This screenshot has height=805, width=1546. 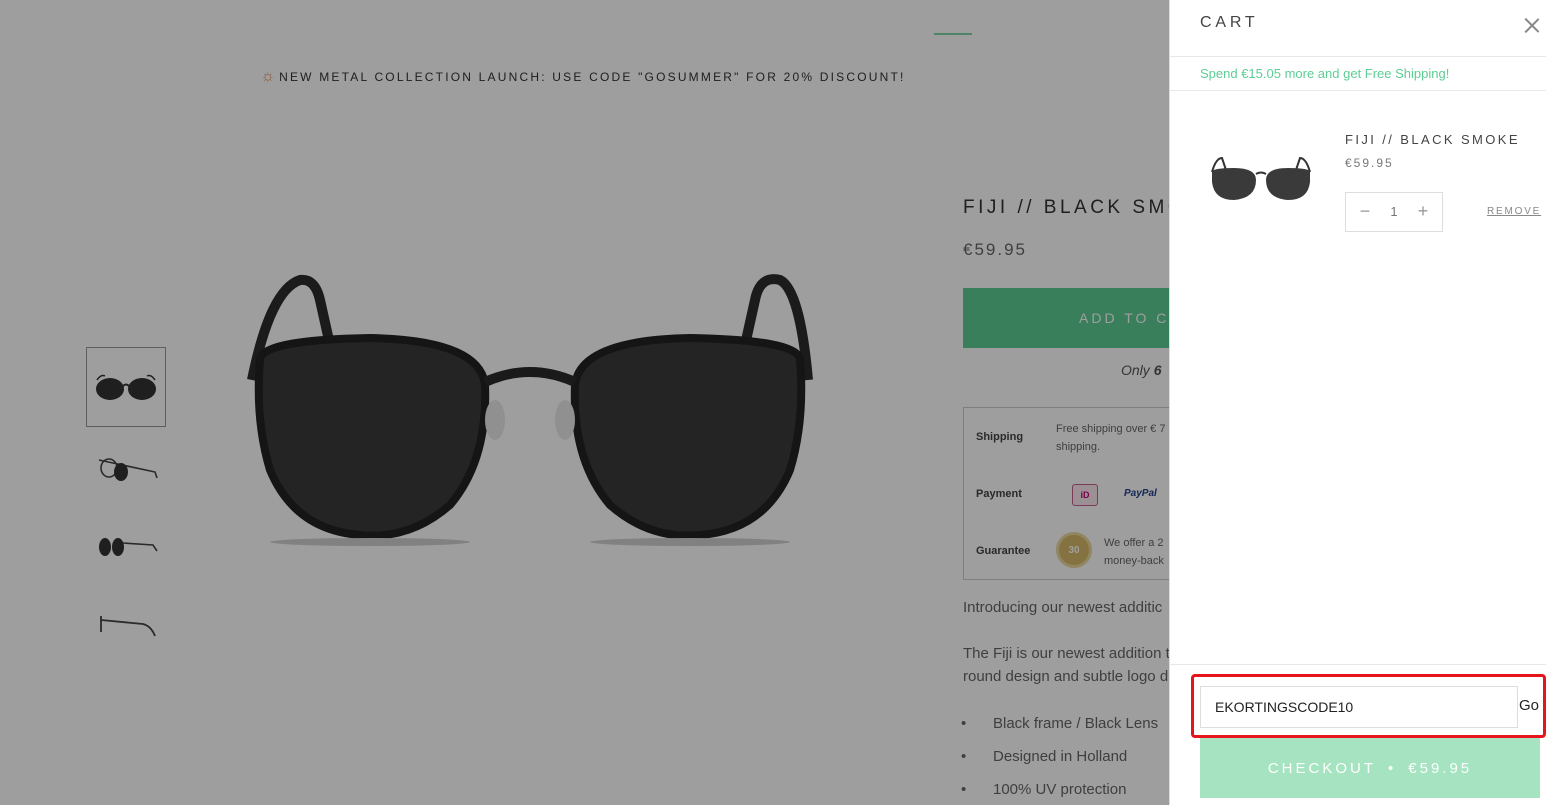 What do you see at coordinates (1321, 768) in the screenshot?
I see `checkout-label: CHECKOUT` at bounding box center [1321, 768].